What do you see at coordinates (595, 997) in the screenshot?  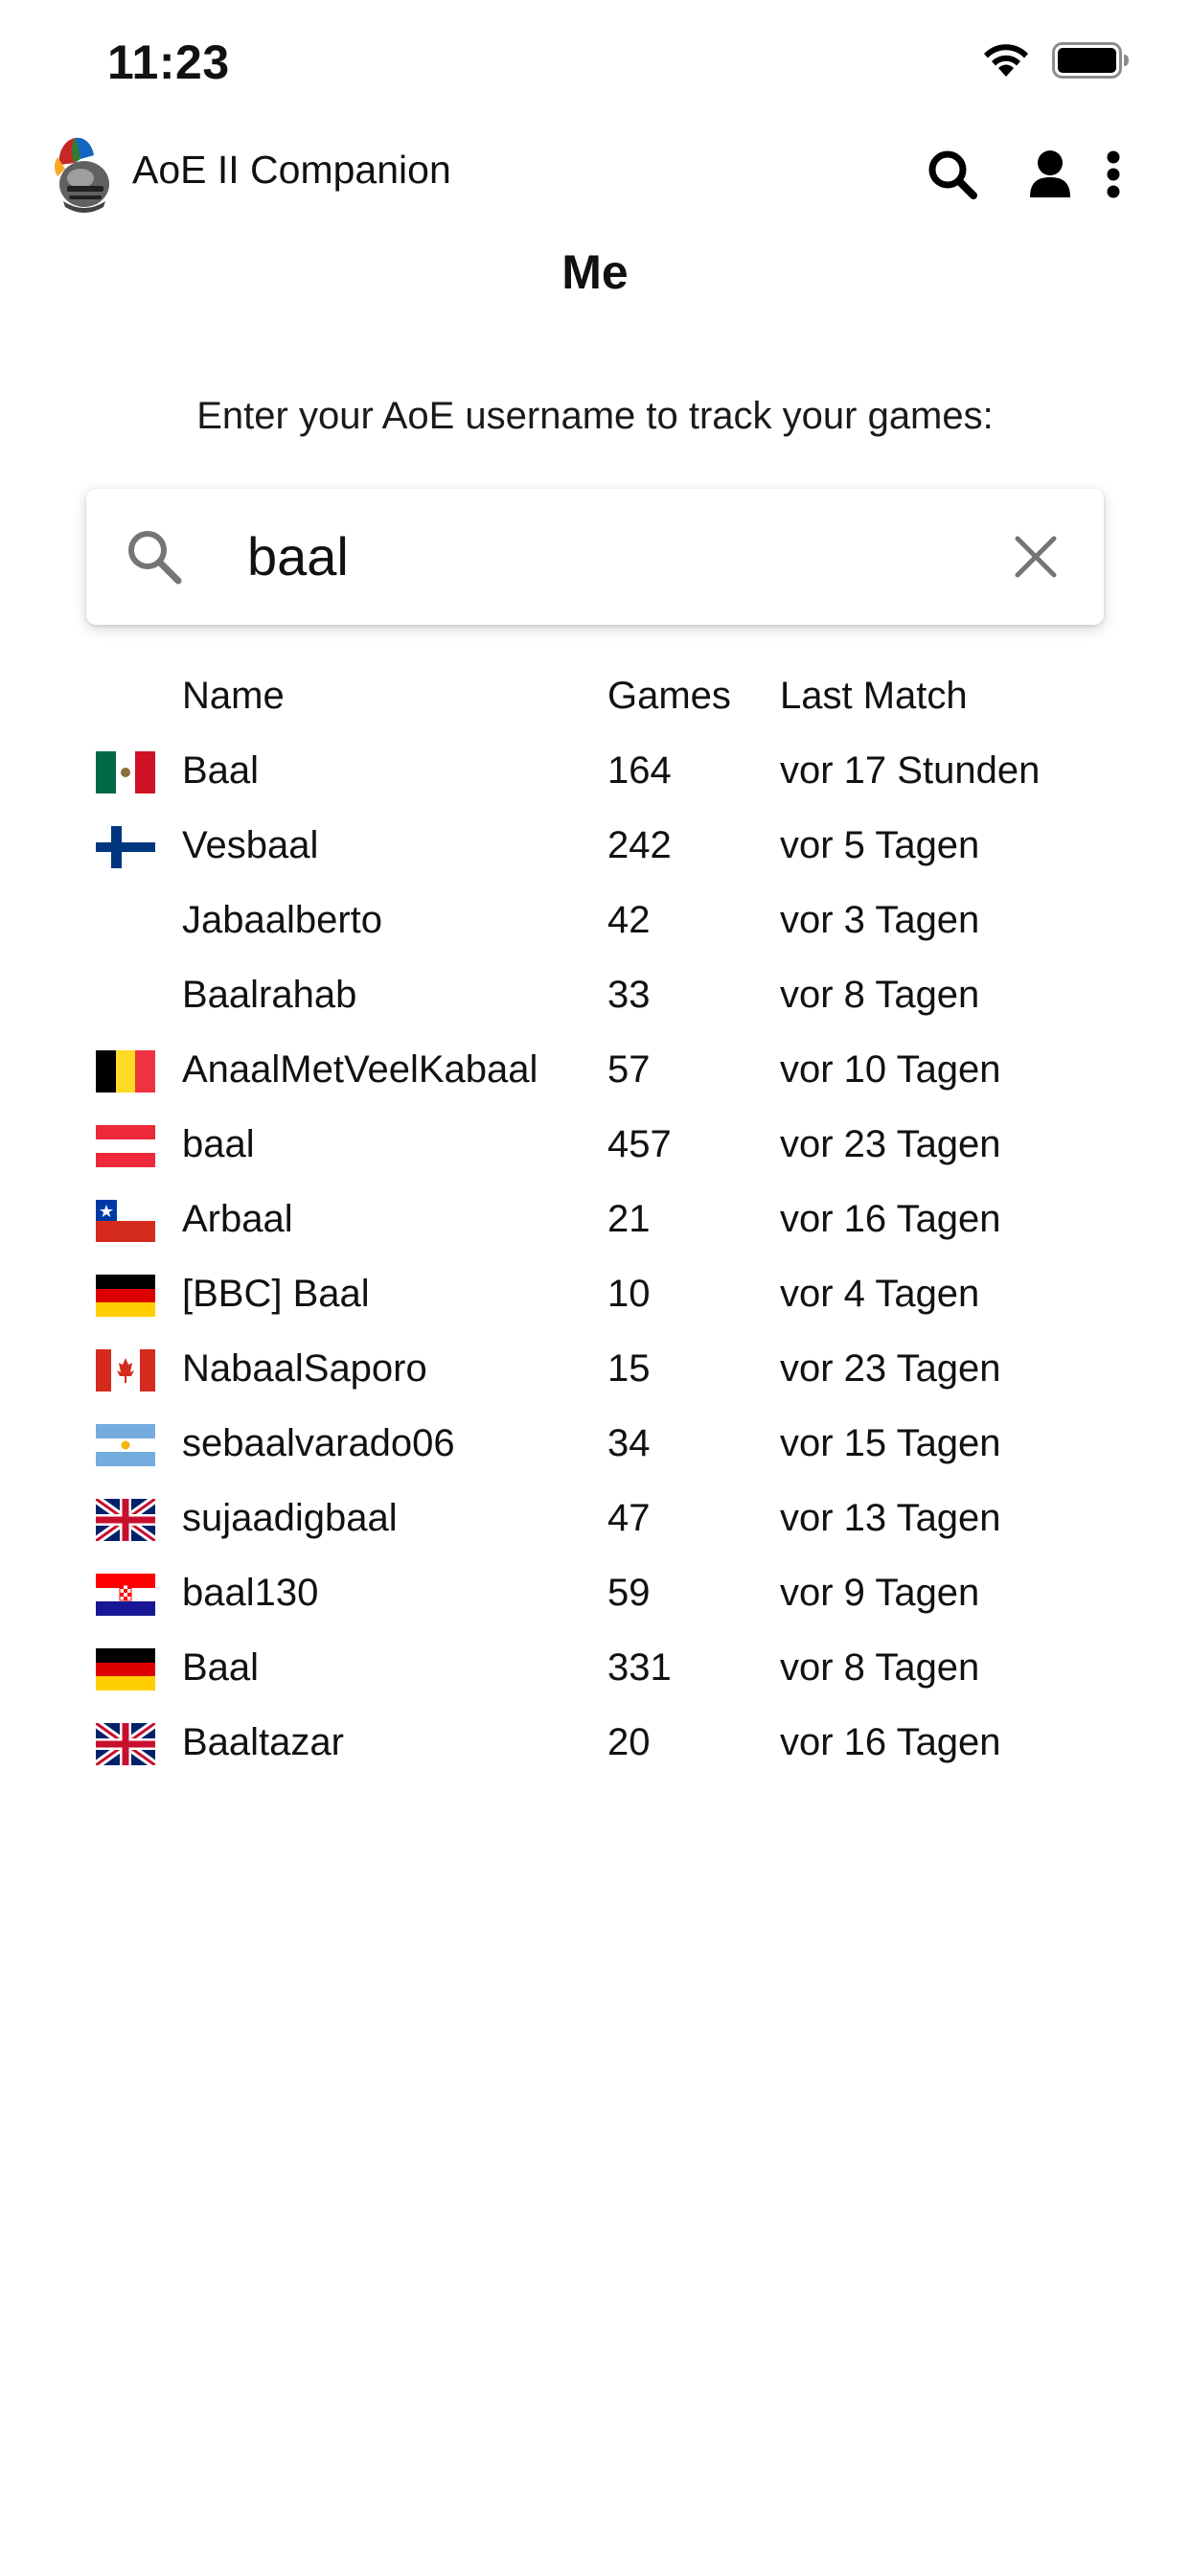 I see `table-row: Baalrahab 33 vor 8 Tagen` at bounding box center [595, 997].